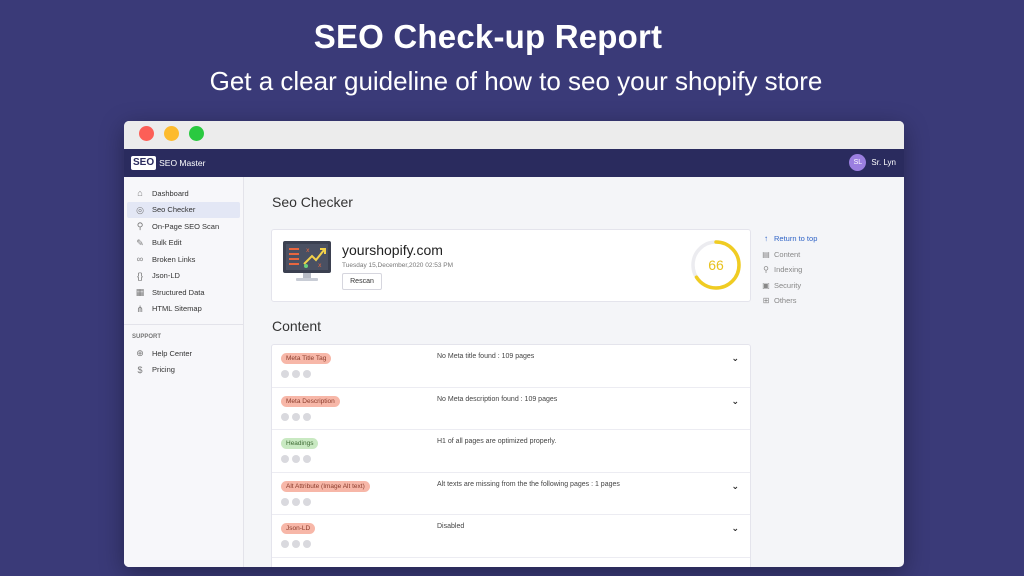 Image resolution: width=1024 pixels, height=576 pixels. I want to click on check-status-badge: Meta Title Tag, so click(306, 358).